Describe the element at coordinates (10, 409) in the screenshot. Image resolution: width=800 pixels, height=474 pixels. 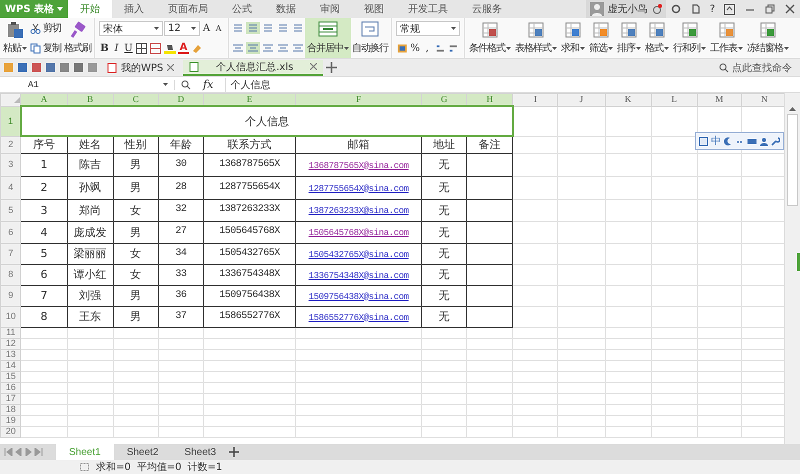
I see `row-header: 18` at that location.